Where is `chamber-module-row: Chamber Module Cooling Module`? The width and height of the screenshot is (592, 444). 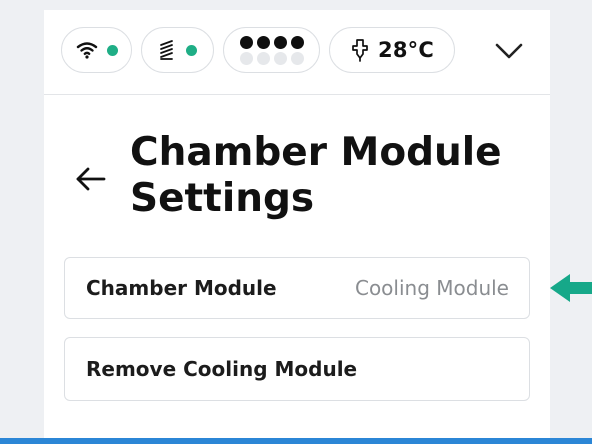 chamber-module-row: Chamber Module Cooling Module is located at coordinates (297, 288).